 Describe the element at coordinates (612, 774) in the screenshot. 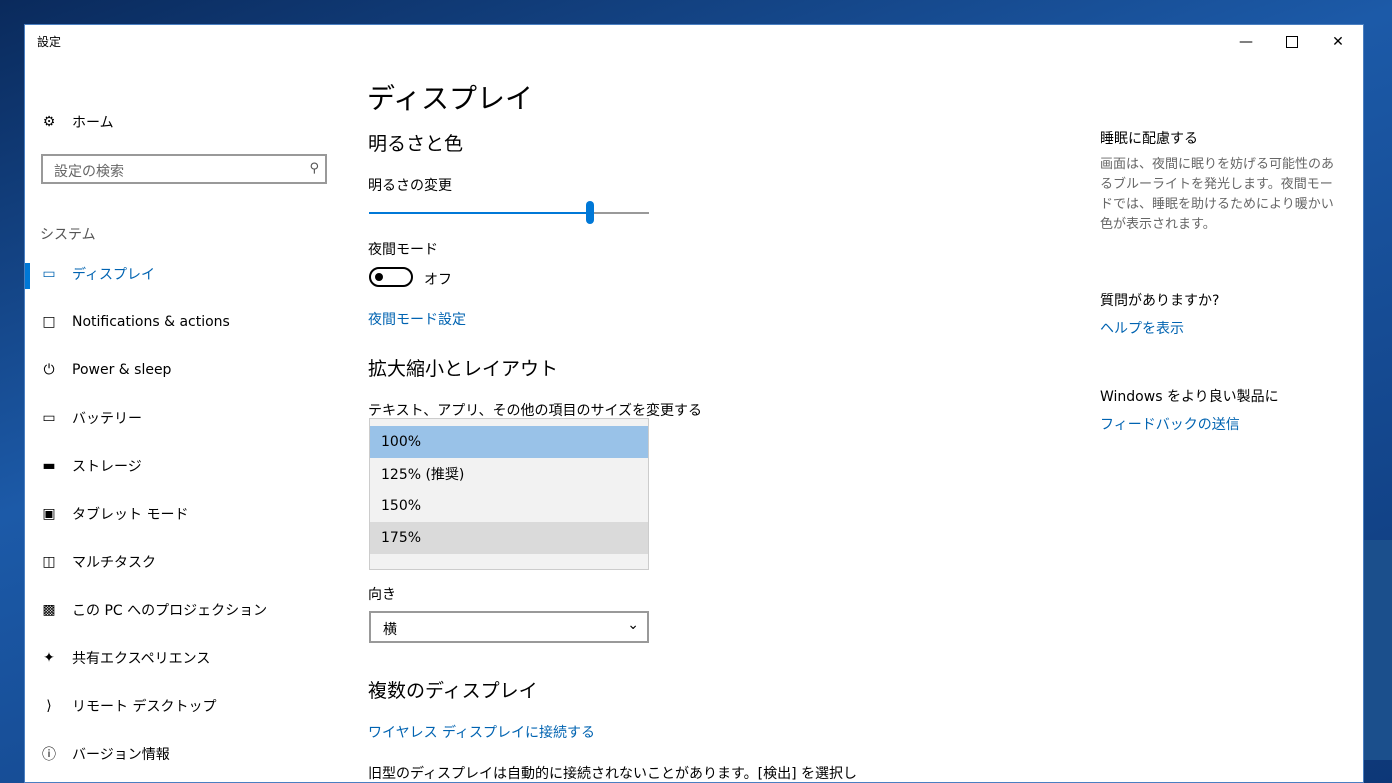

I see `detect-note: 旧型のディスプレイは自動的に接続されないことがあります。[検出] を選択し` at that location.